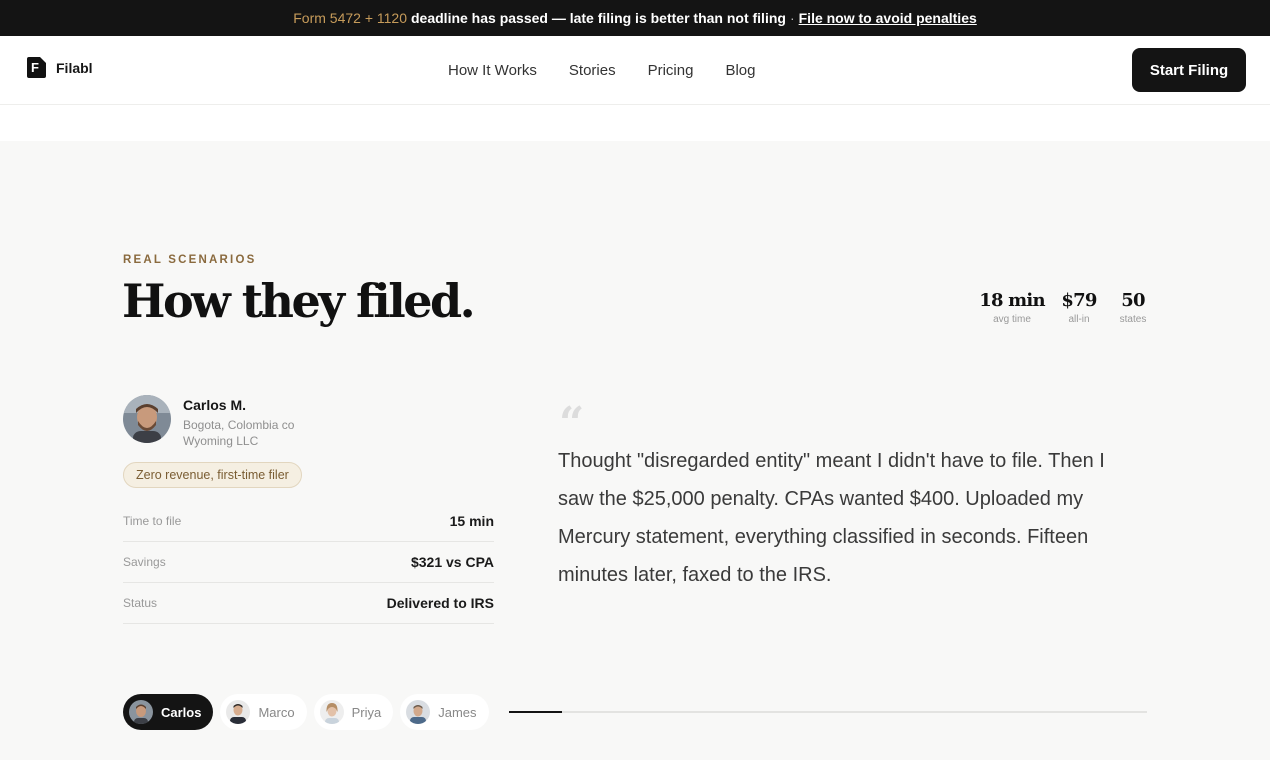  Describe the element at coordinates (181, 712) in the screenshot. I see `tab-label: Carlos` at that location.